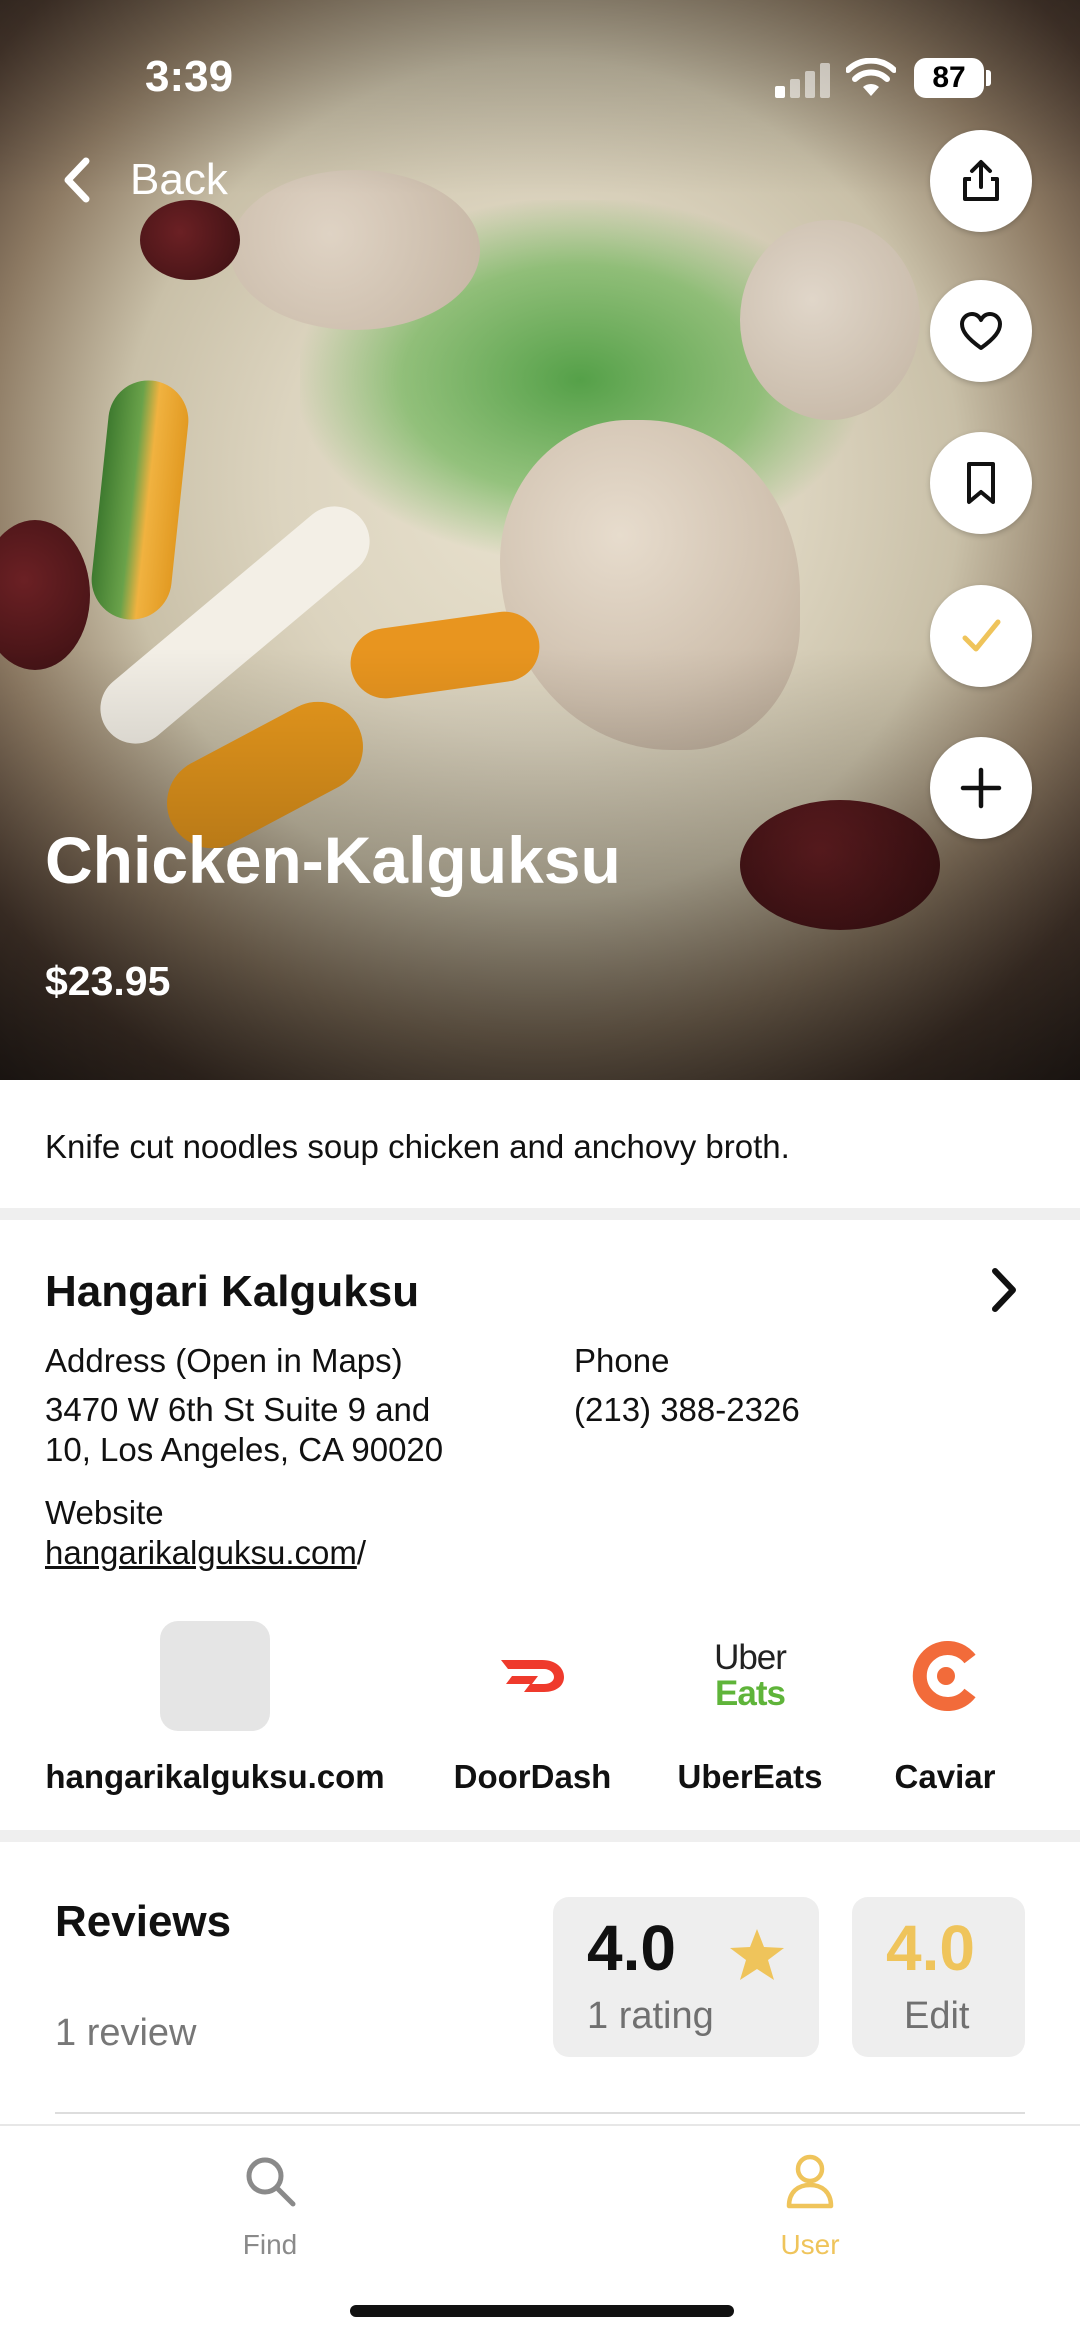 Image resolution: width=1080 pixels, height=2341 pixels. I want to click on ubereats-logo: Uber Eats, so click(750, 1676).